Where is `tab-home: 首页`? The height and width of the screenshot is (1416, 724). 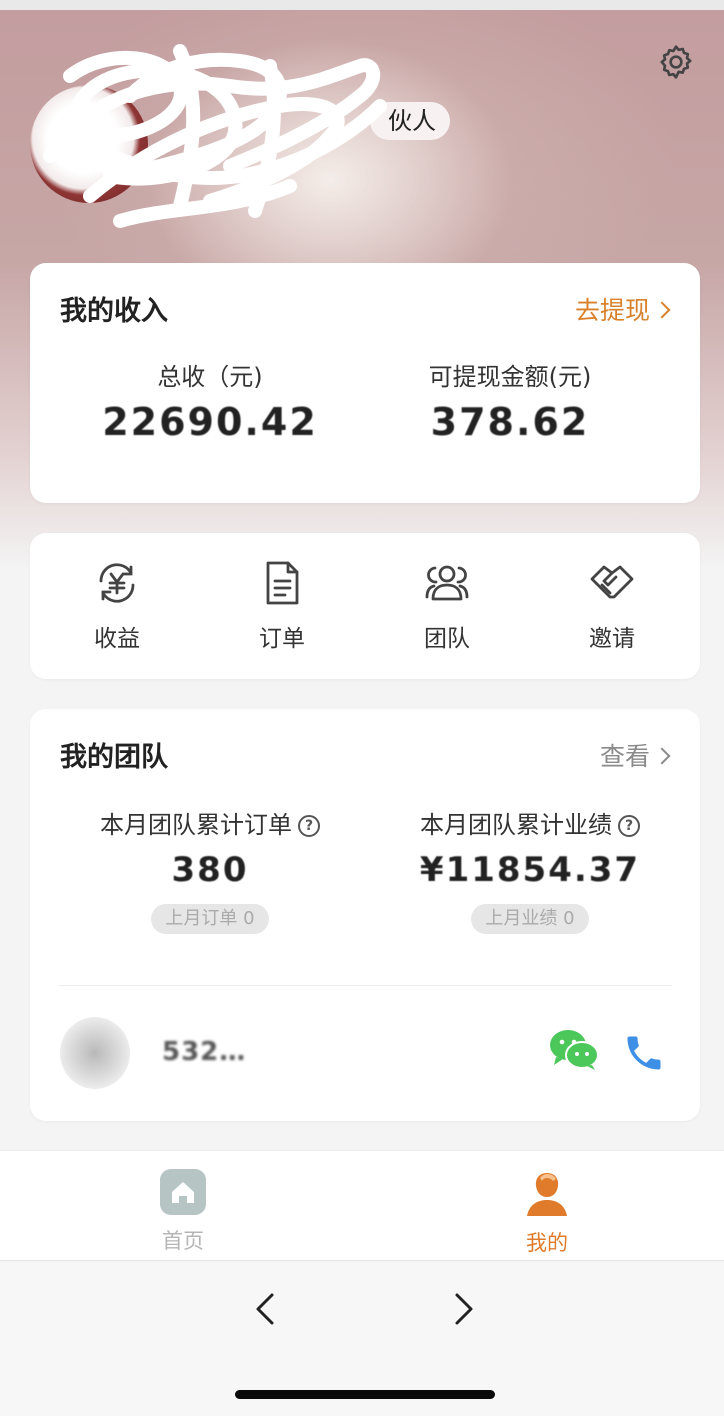
tab-home: 首页 is located at coordinates (183, 1212).